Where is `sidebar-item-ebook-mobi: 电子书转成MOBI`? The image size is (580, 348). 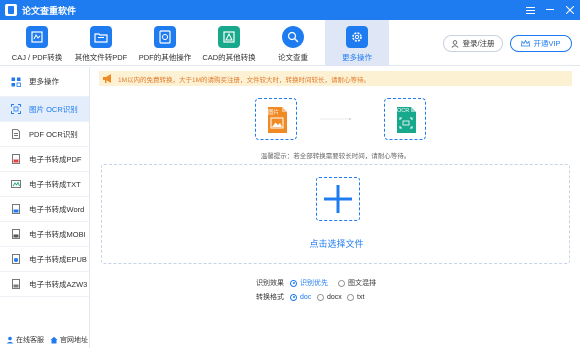 sidebar-item-ebook-mobi: 电子书转成MOBI is located at coordinates (44, 234).